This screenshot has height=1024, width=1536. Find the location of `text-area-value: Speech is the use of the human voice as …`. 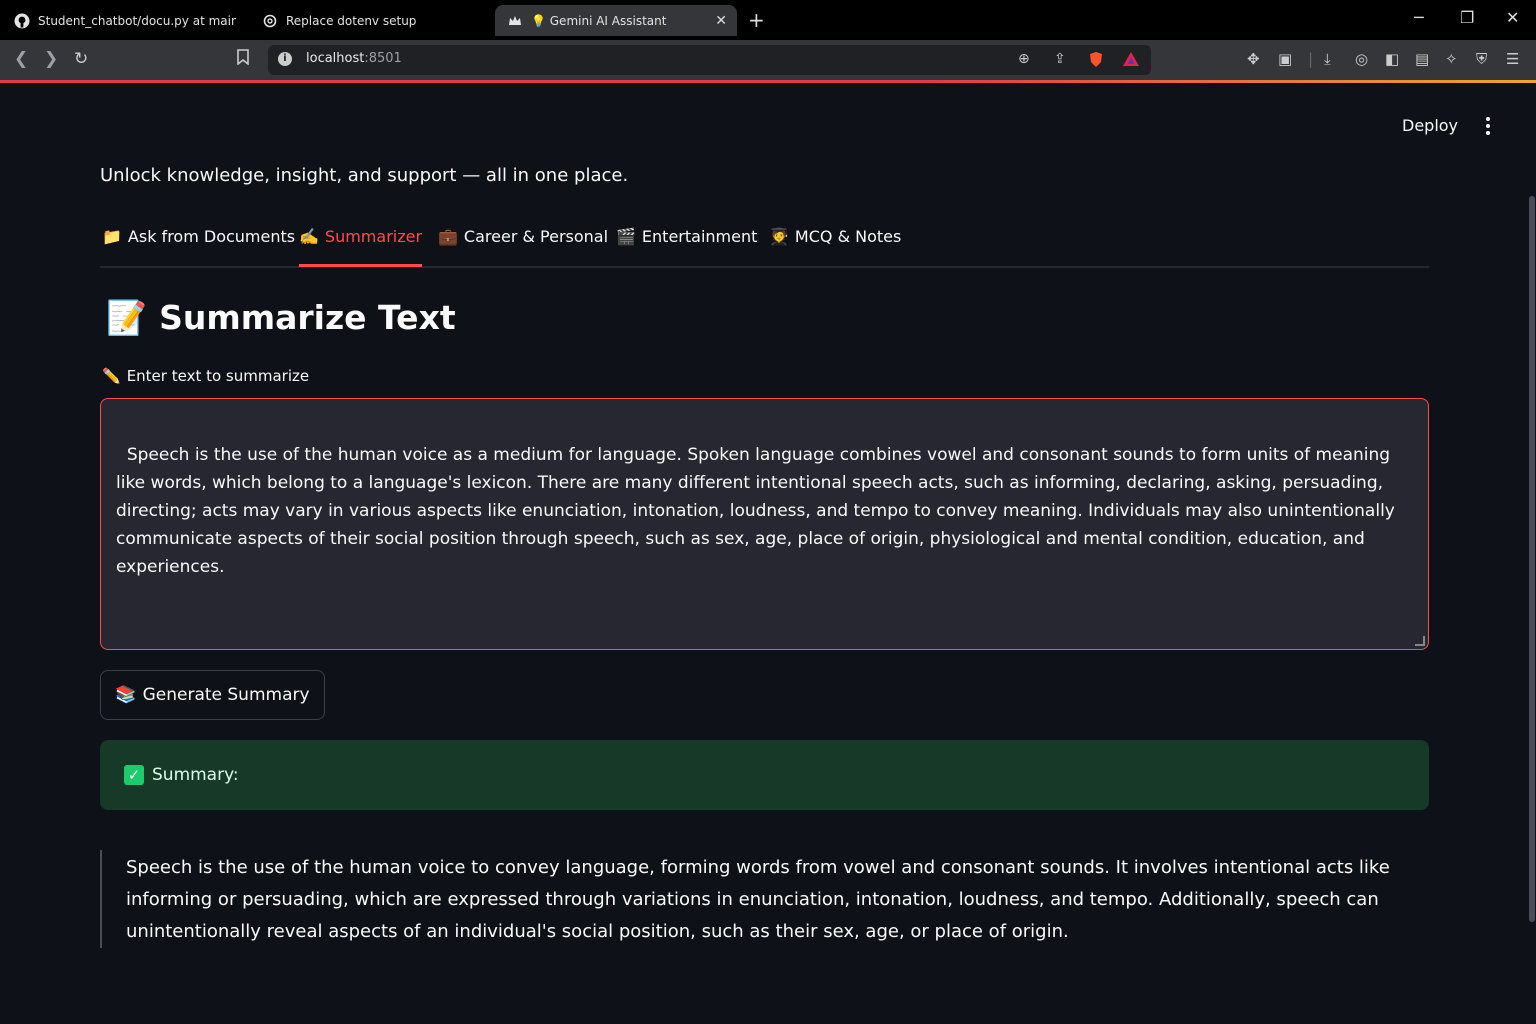

text-area-value: Speech is the use of the human voice as … is located at coordinates (758, 511).